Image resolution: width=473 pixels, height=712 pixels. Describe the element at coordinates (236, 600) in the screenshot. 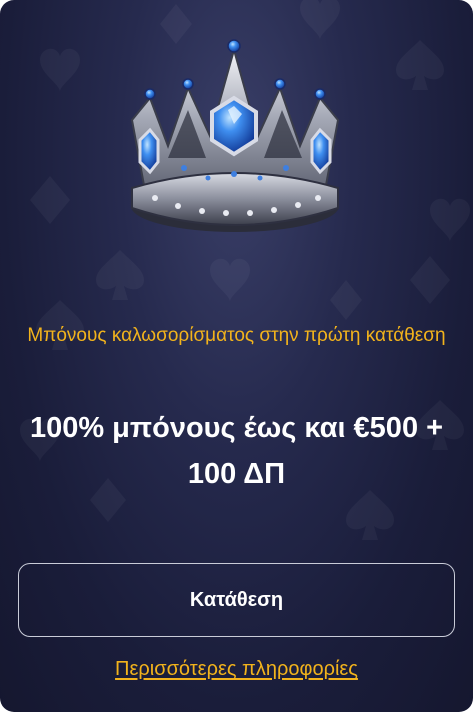

I see `deposit-button: Κατάθεση` at that location.